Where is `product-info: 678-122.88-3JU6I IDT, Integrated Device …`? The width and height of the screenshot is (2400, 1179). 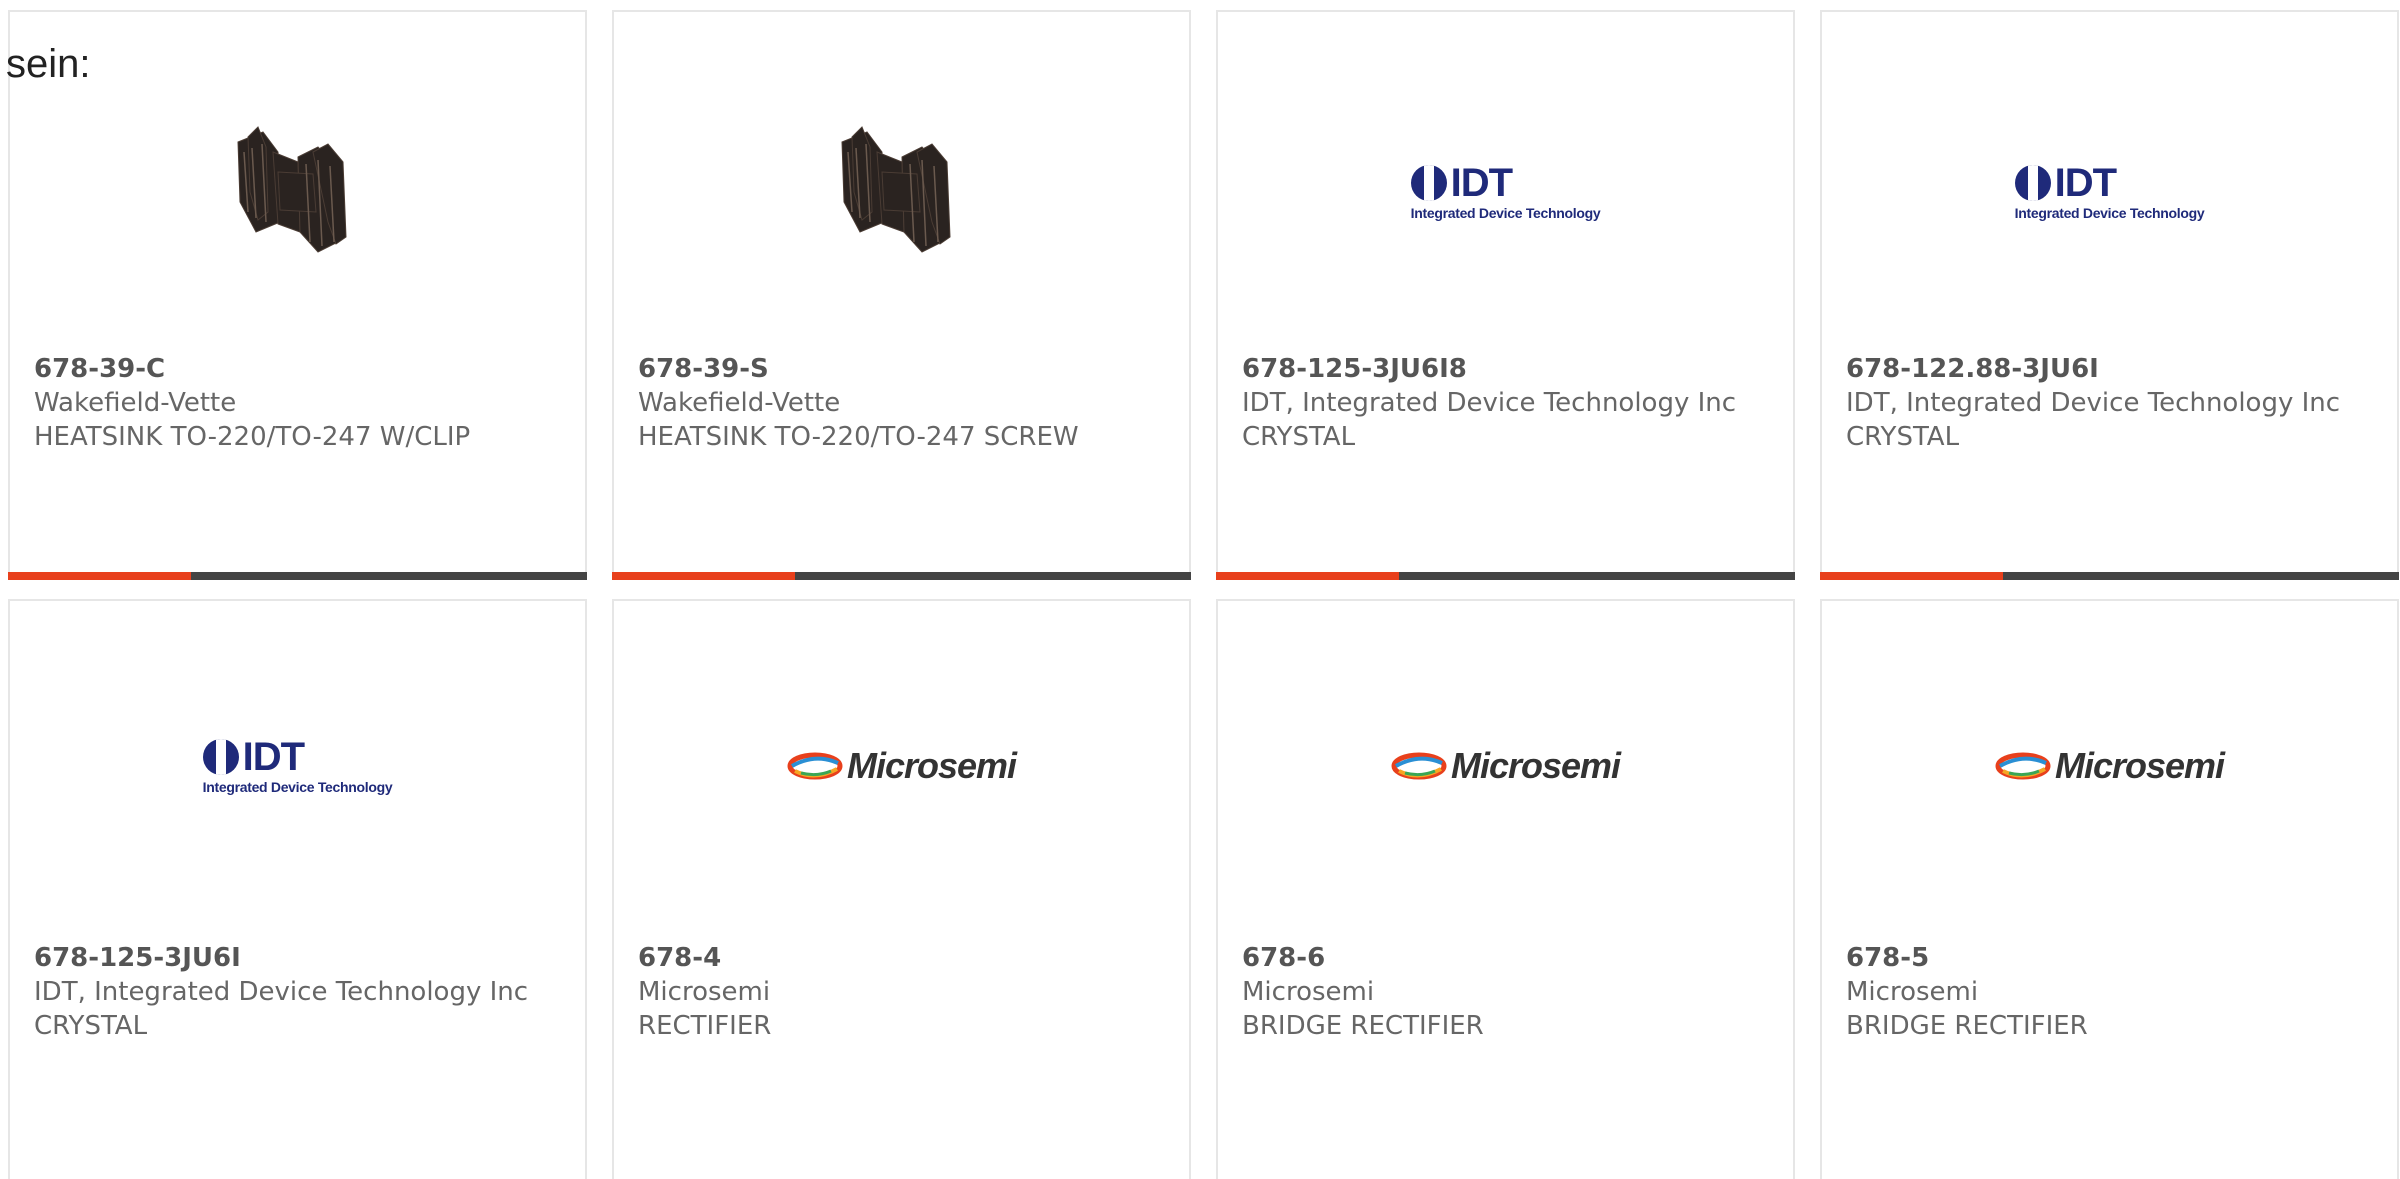
product-info: 678-122.88-3JU6I IDT, Integrated Device … is located at coordinates (2109, 403).